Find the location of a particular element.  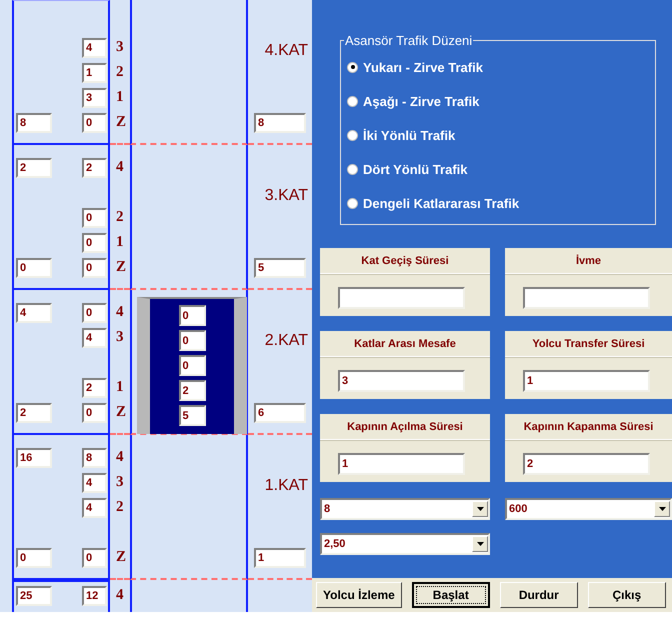

parameter-label: Katlar Arası Mesafe is located at coordinates (405, 344).